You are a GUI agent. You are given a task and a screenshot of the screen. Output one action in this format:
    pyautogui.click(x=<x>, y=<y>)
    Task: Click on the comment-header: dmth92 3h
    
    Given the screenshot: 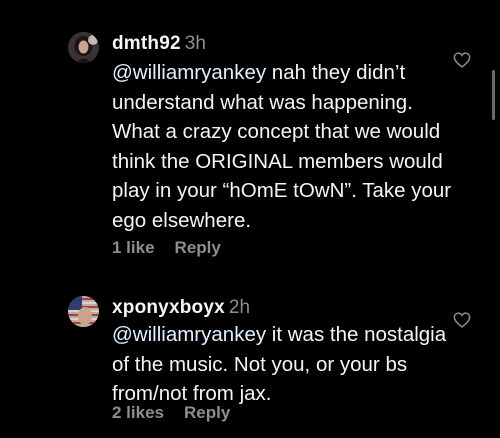 What is the action you would take?
    pyautogui.click(x=159, y=44)
    